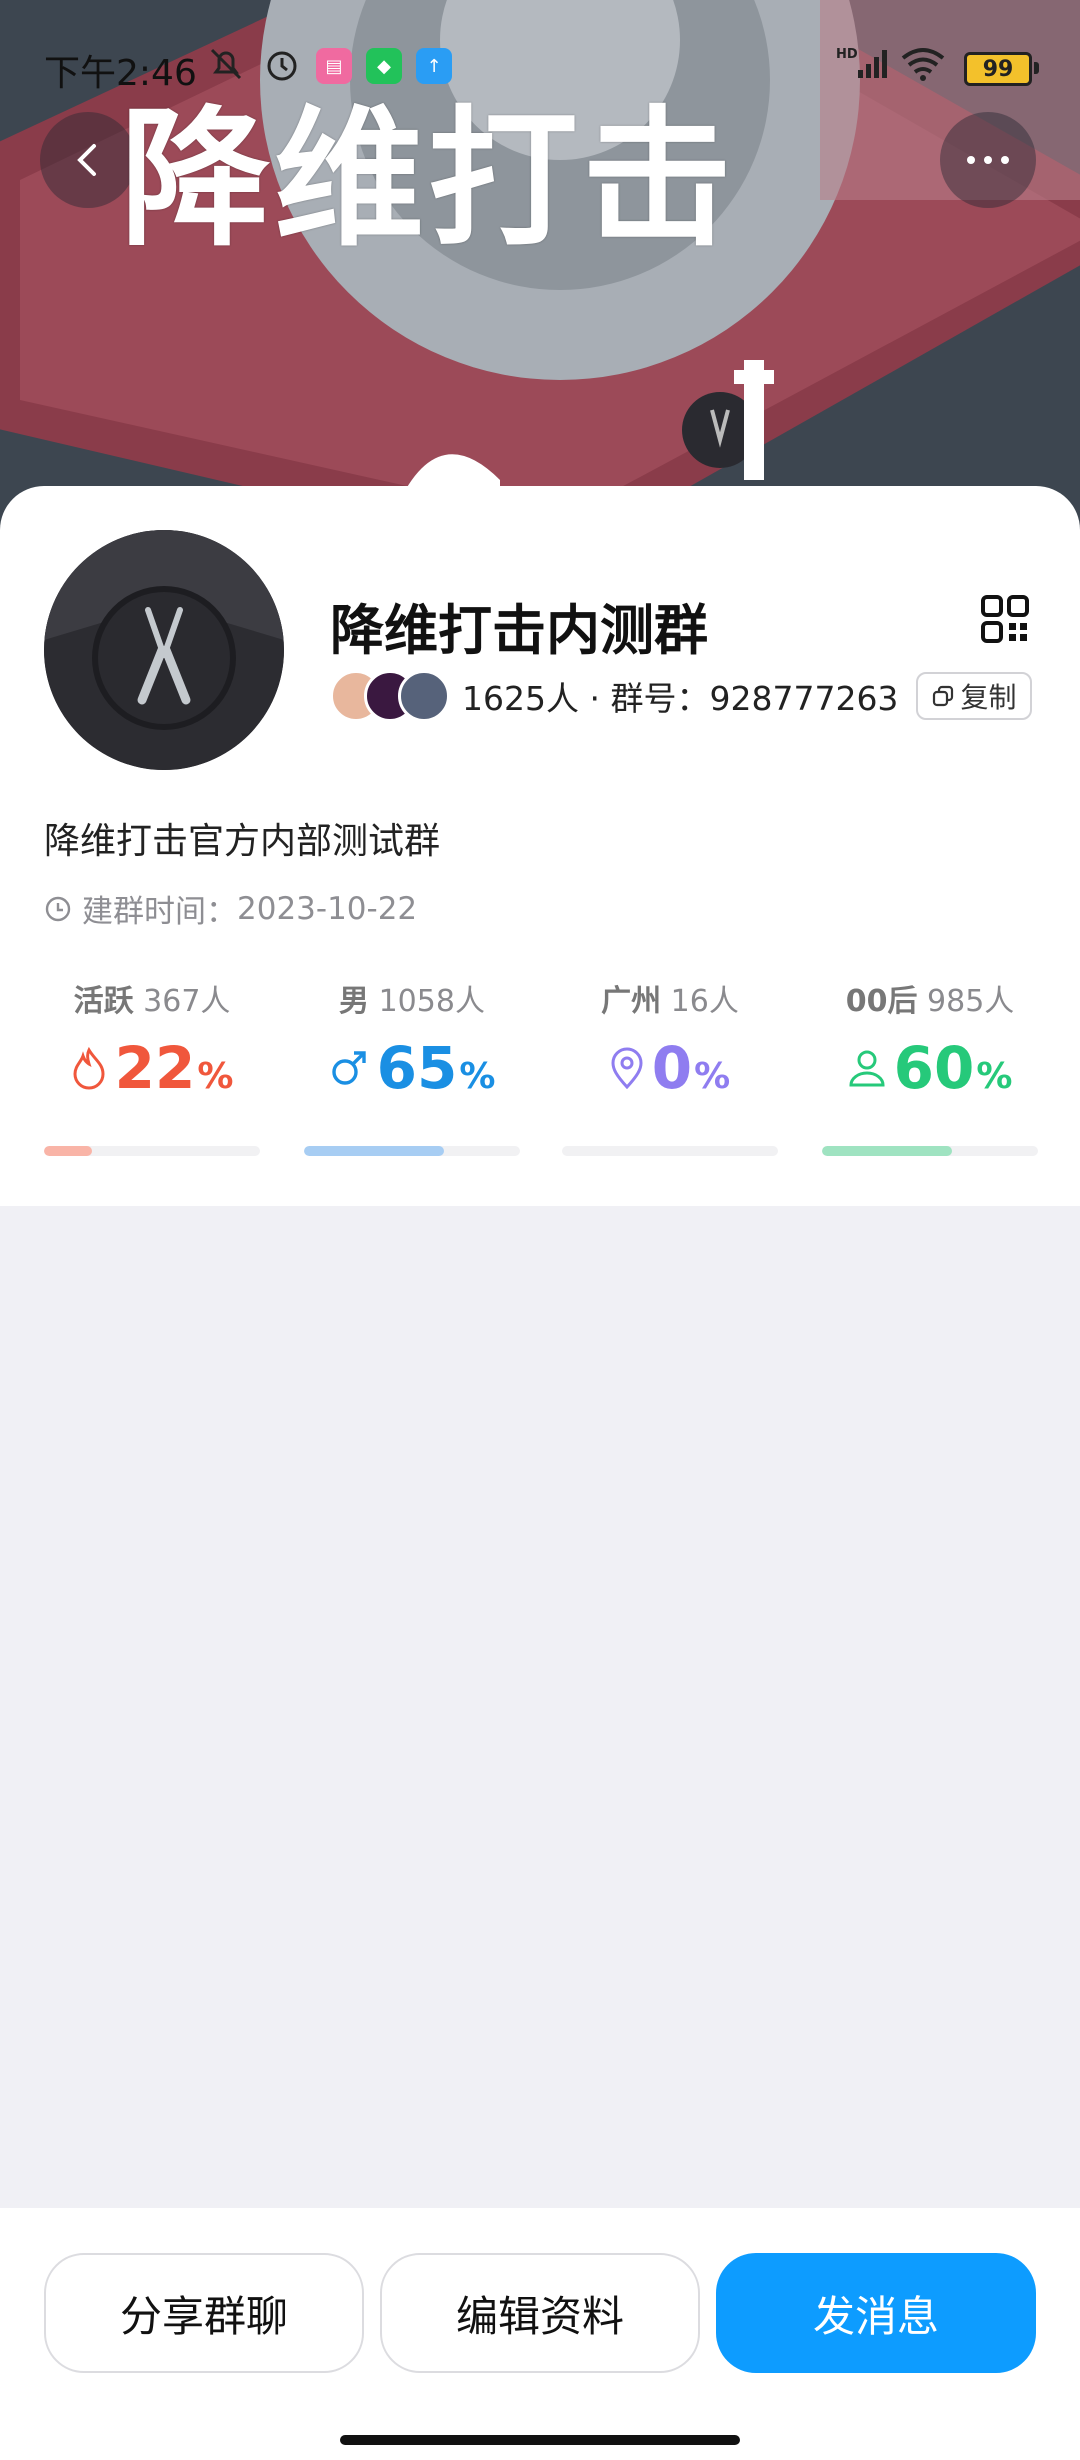  I want to click on person-icon, so click(867, 1068).